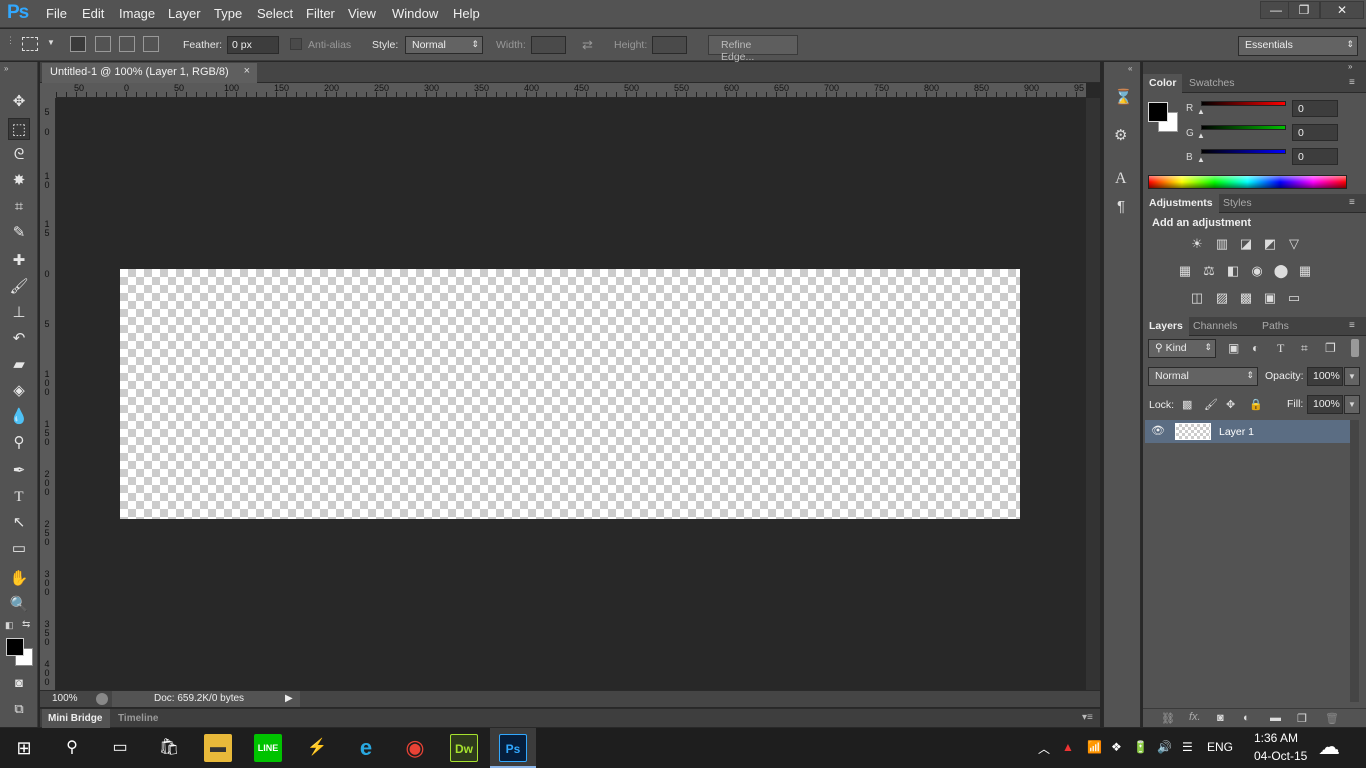  I want to click on type-tool-icon: T, so click(19, 497).